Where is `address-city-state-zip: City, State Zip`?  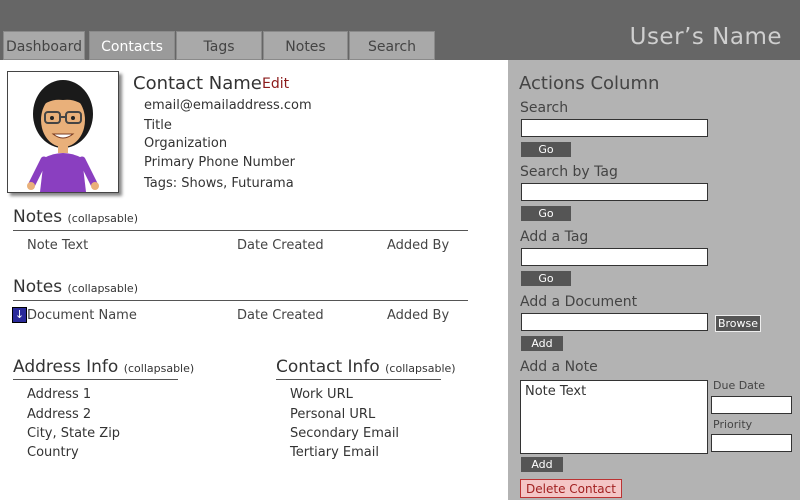 address-city-state-zip: City, State Zip is located at coordinates (74, 433).